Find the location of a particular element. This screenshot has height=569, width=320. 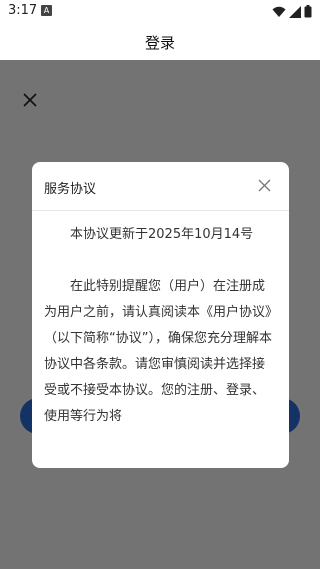

wifi-icon is located at coordinates (279, 11).